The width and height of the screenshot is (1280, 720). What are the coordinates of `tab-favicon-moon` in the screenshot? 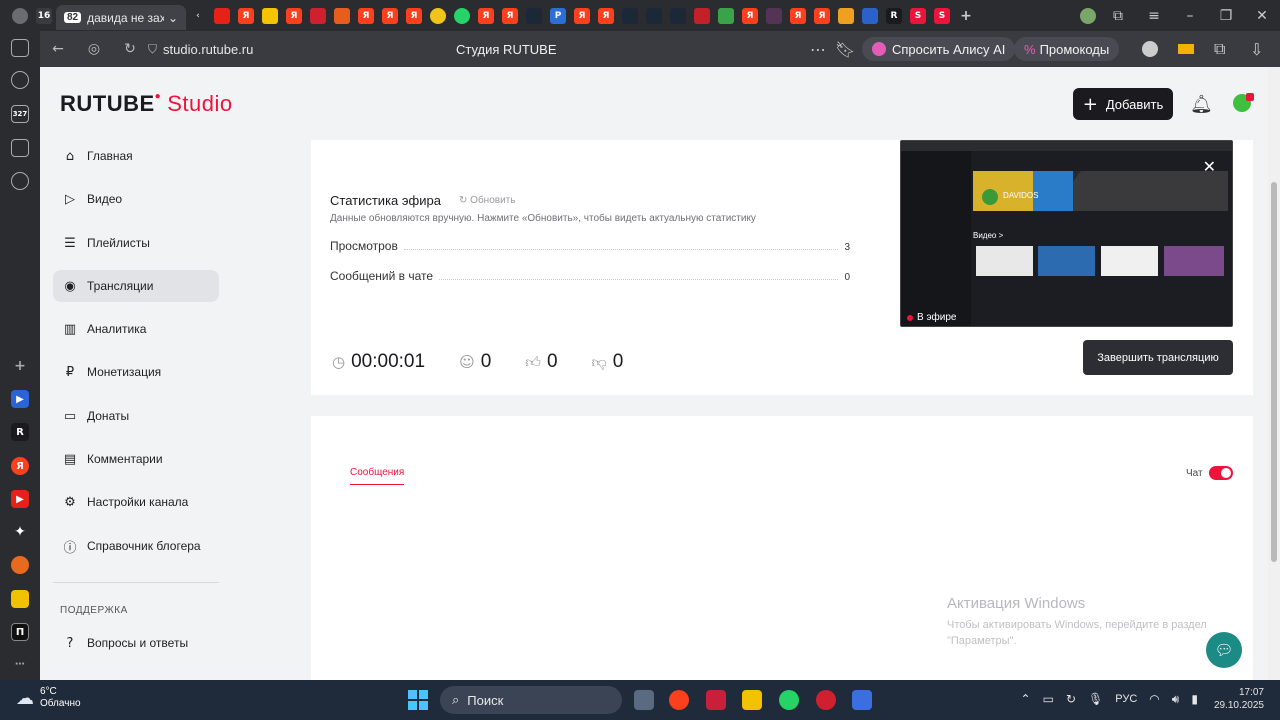 It's located at (438, 15).